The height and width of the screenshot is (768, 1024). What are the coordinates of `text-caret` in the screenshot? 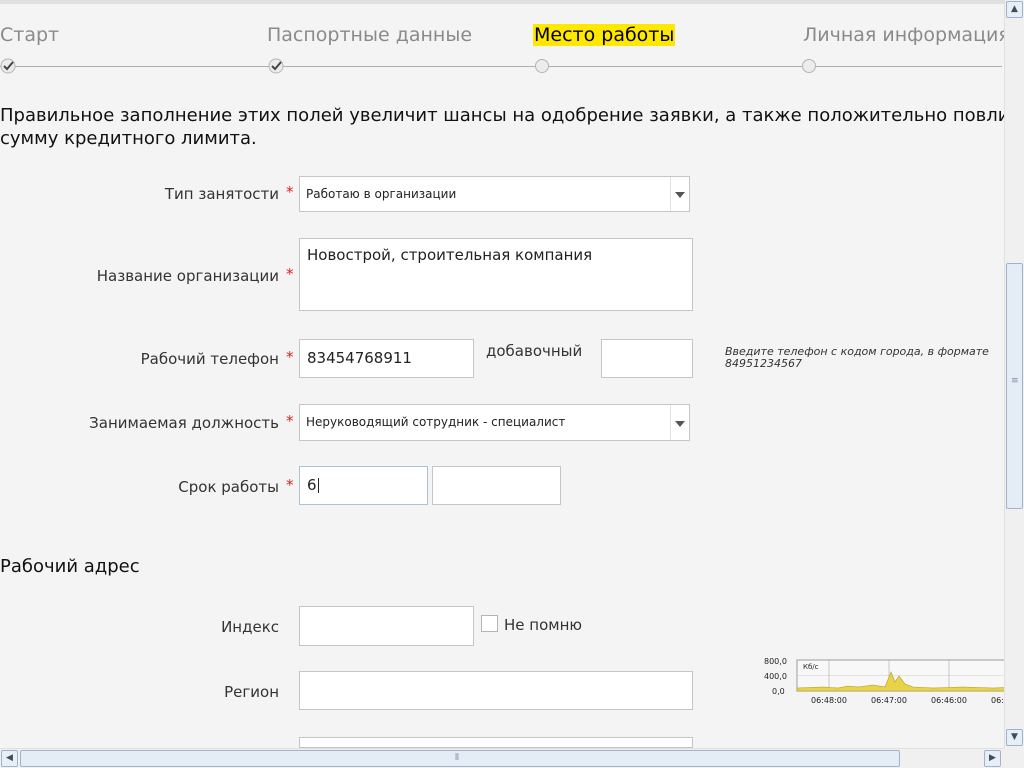 It's located at (318, 485).